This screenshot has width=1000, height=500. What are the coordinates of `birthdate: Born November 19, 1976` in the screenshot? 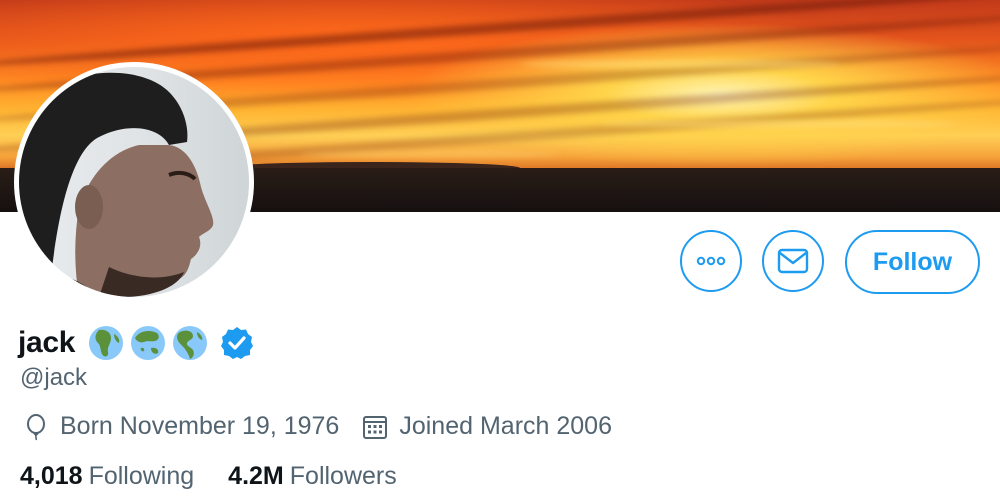 It's located at (180, 426).